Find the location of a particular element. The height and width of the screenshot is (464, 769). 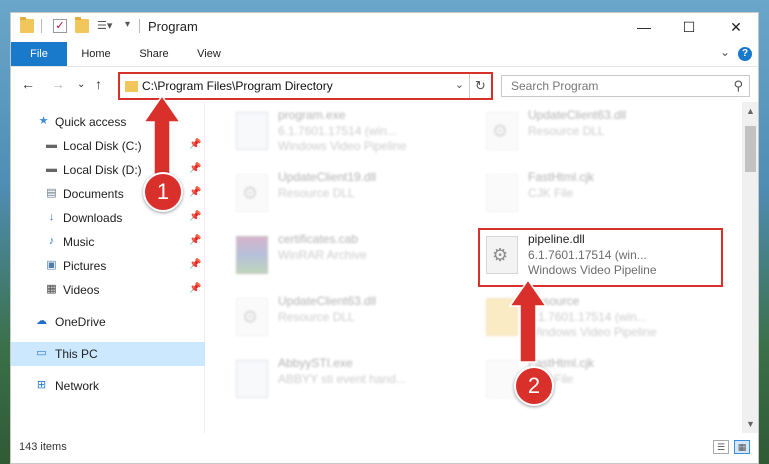

sidebar-item-label: Pictures is located at coordinates (85, 266).